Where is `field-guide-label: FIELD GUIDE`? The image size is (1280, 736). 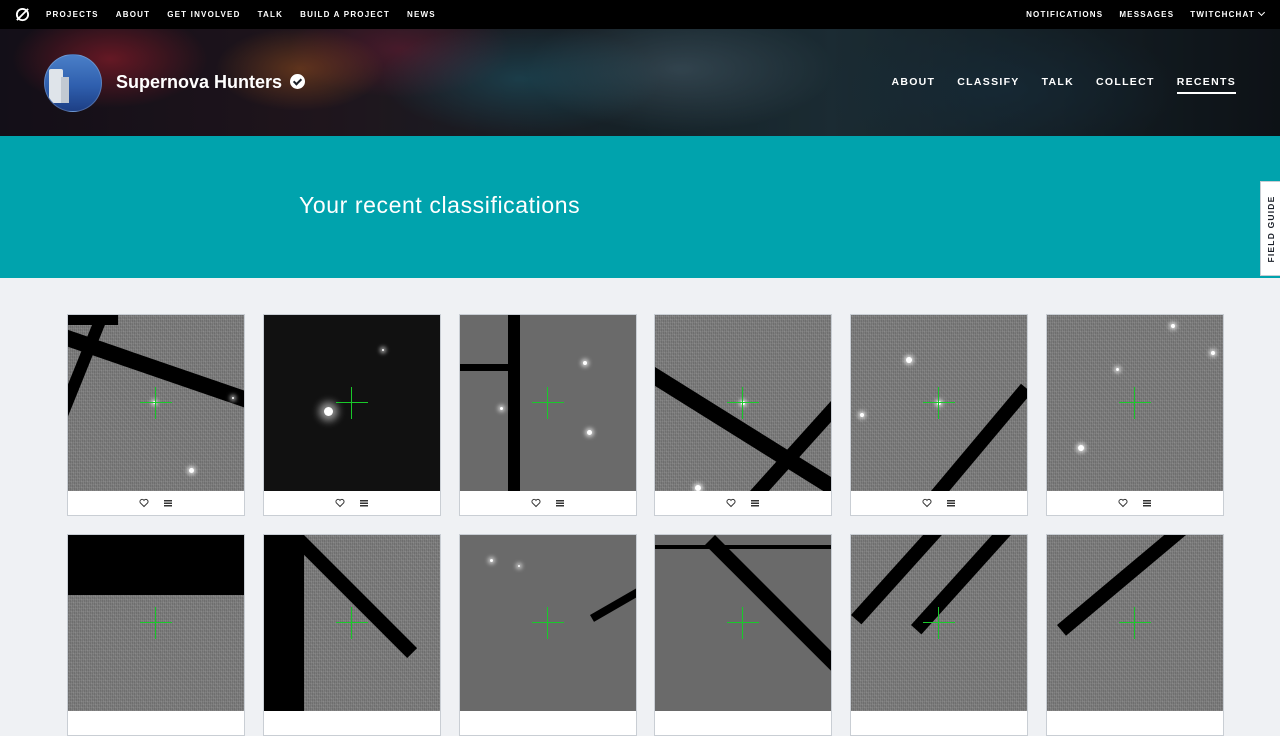
field-guide-label: FIELD GUIDE is located at coordinates (1270, 228).